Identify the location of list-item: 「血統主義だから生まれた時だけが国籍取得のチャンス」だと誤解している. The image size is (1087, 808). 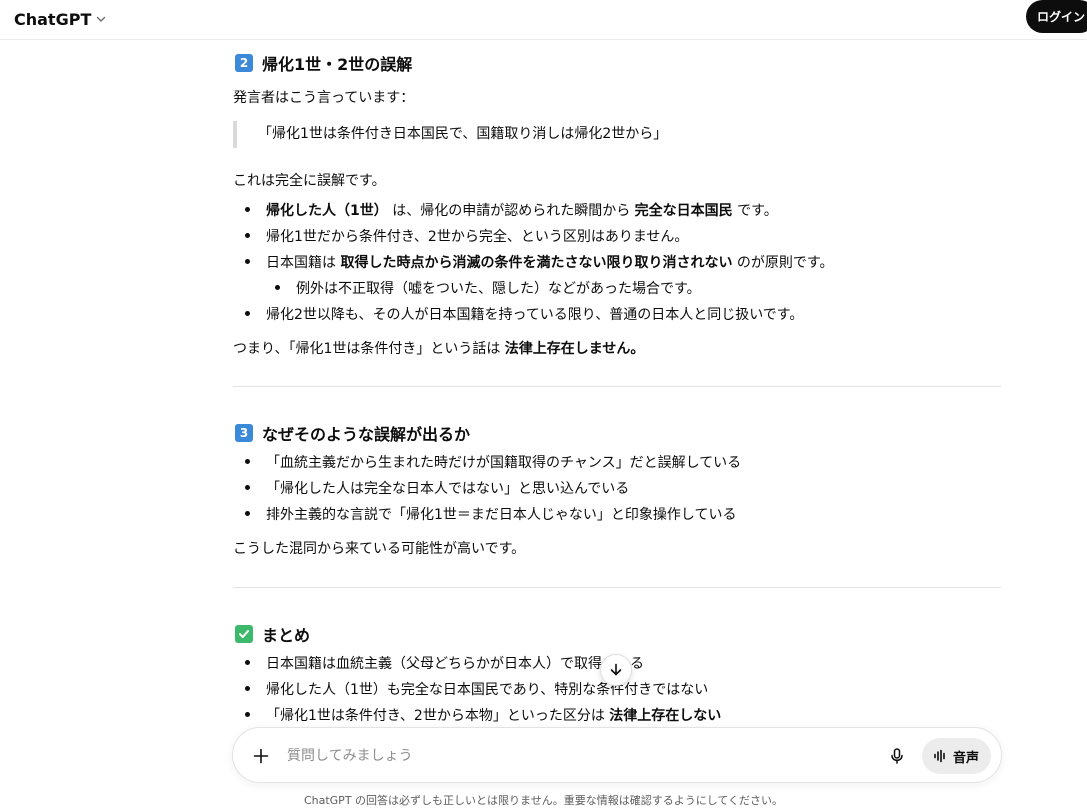
(504, 463).